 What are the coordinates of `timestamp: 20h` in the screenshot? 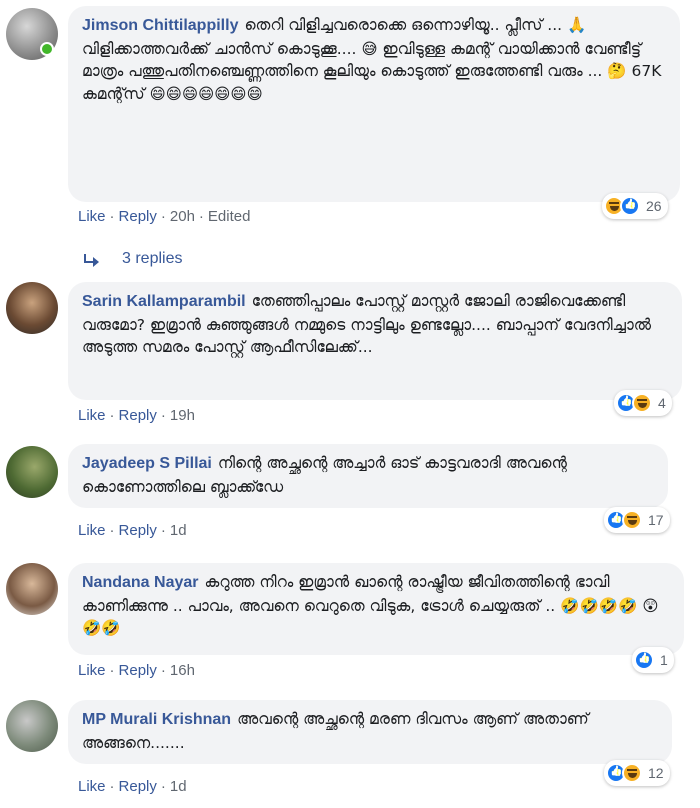 It's located at (182, 216).